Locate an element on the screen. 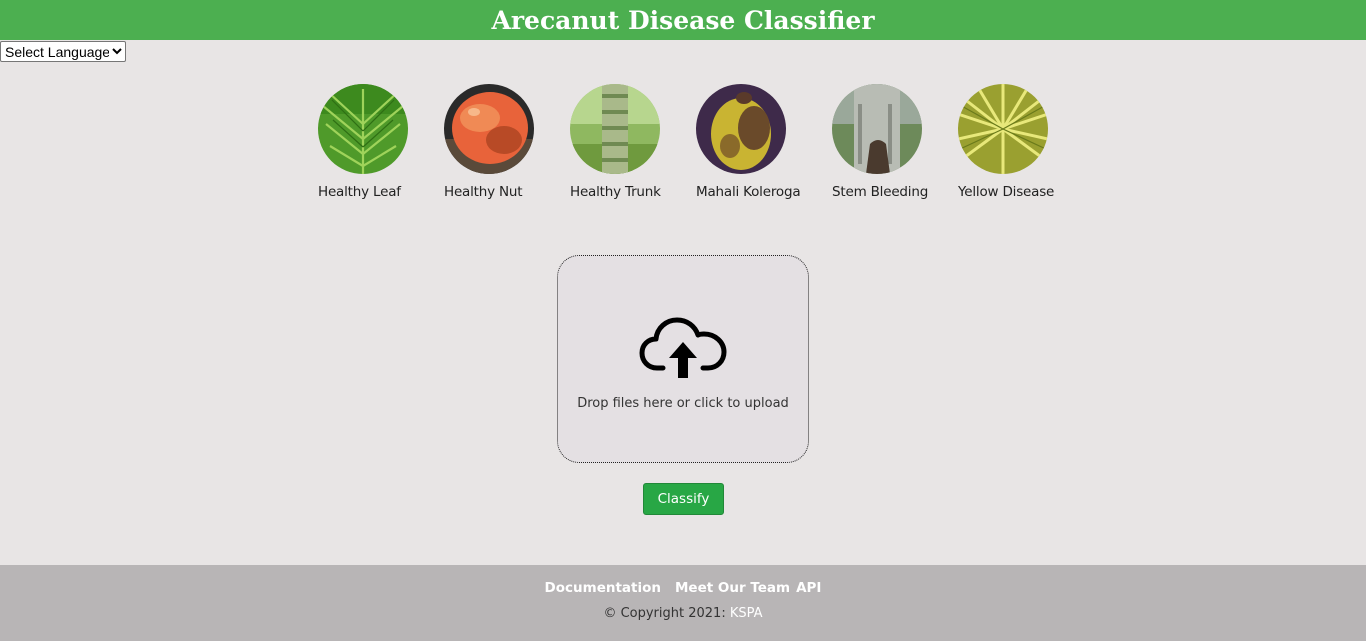 The width and height of the screenshot is (1366, 641). healthy-trunk-image is located at coordinates (615, 129).